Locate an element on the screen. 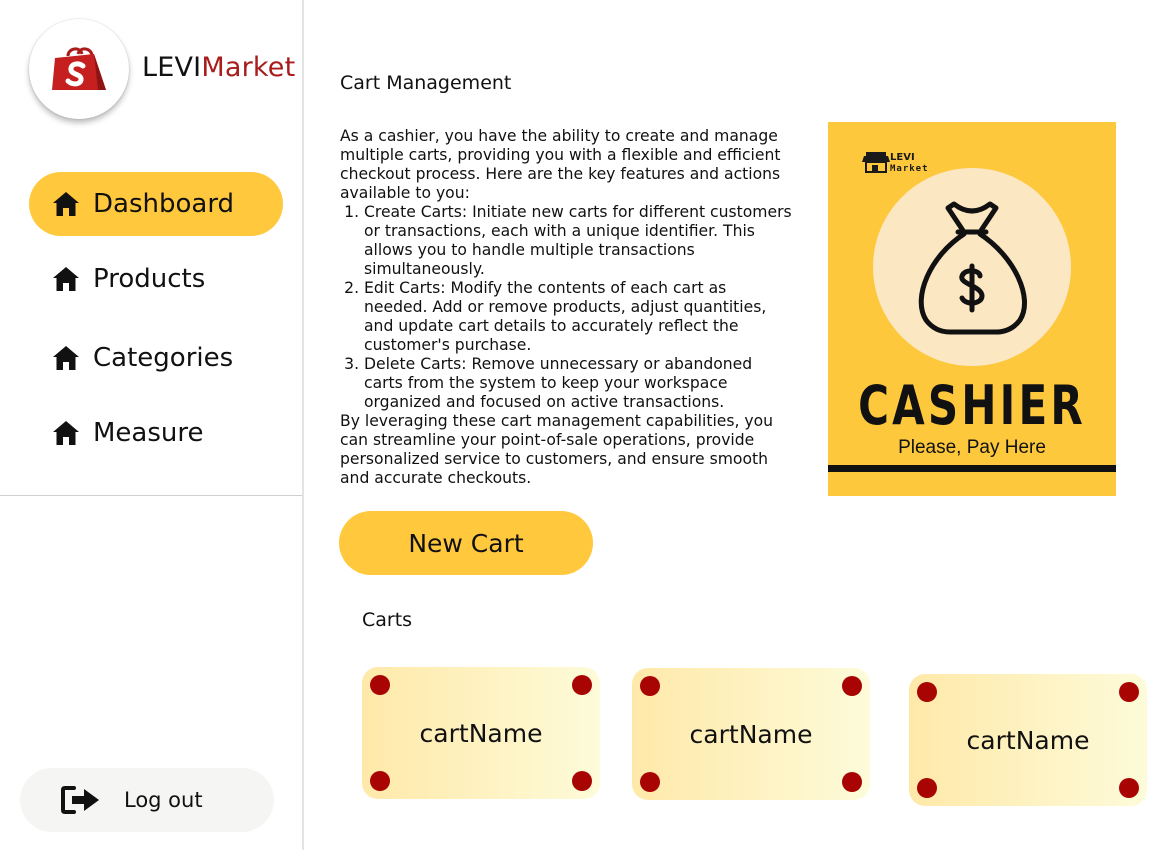 The height and width of the screenshot is (850, 1172). sidebar-item-measure: Measure is located at coordinates (156, 433).